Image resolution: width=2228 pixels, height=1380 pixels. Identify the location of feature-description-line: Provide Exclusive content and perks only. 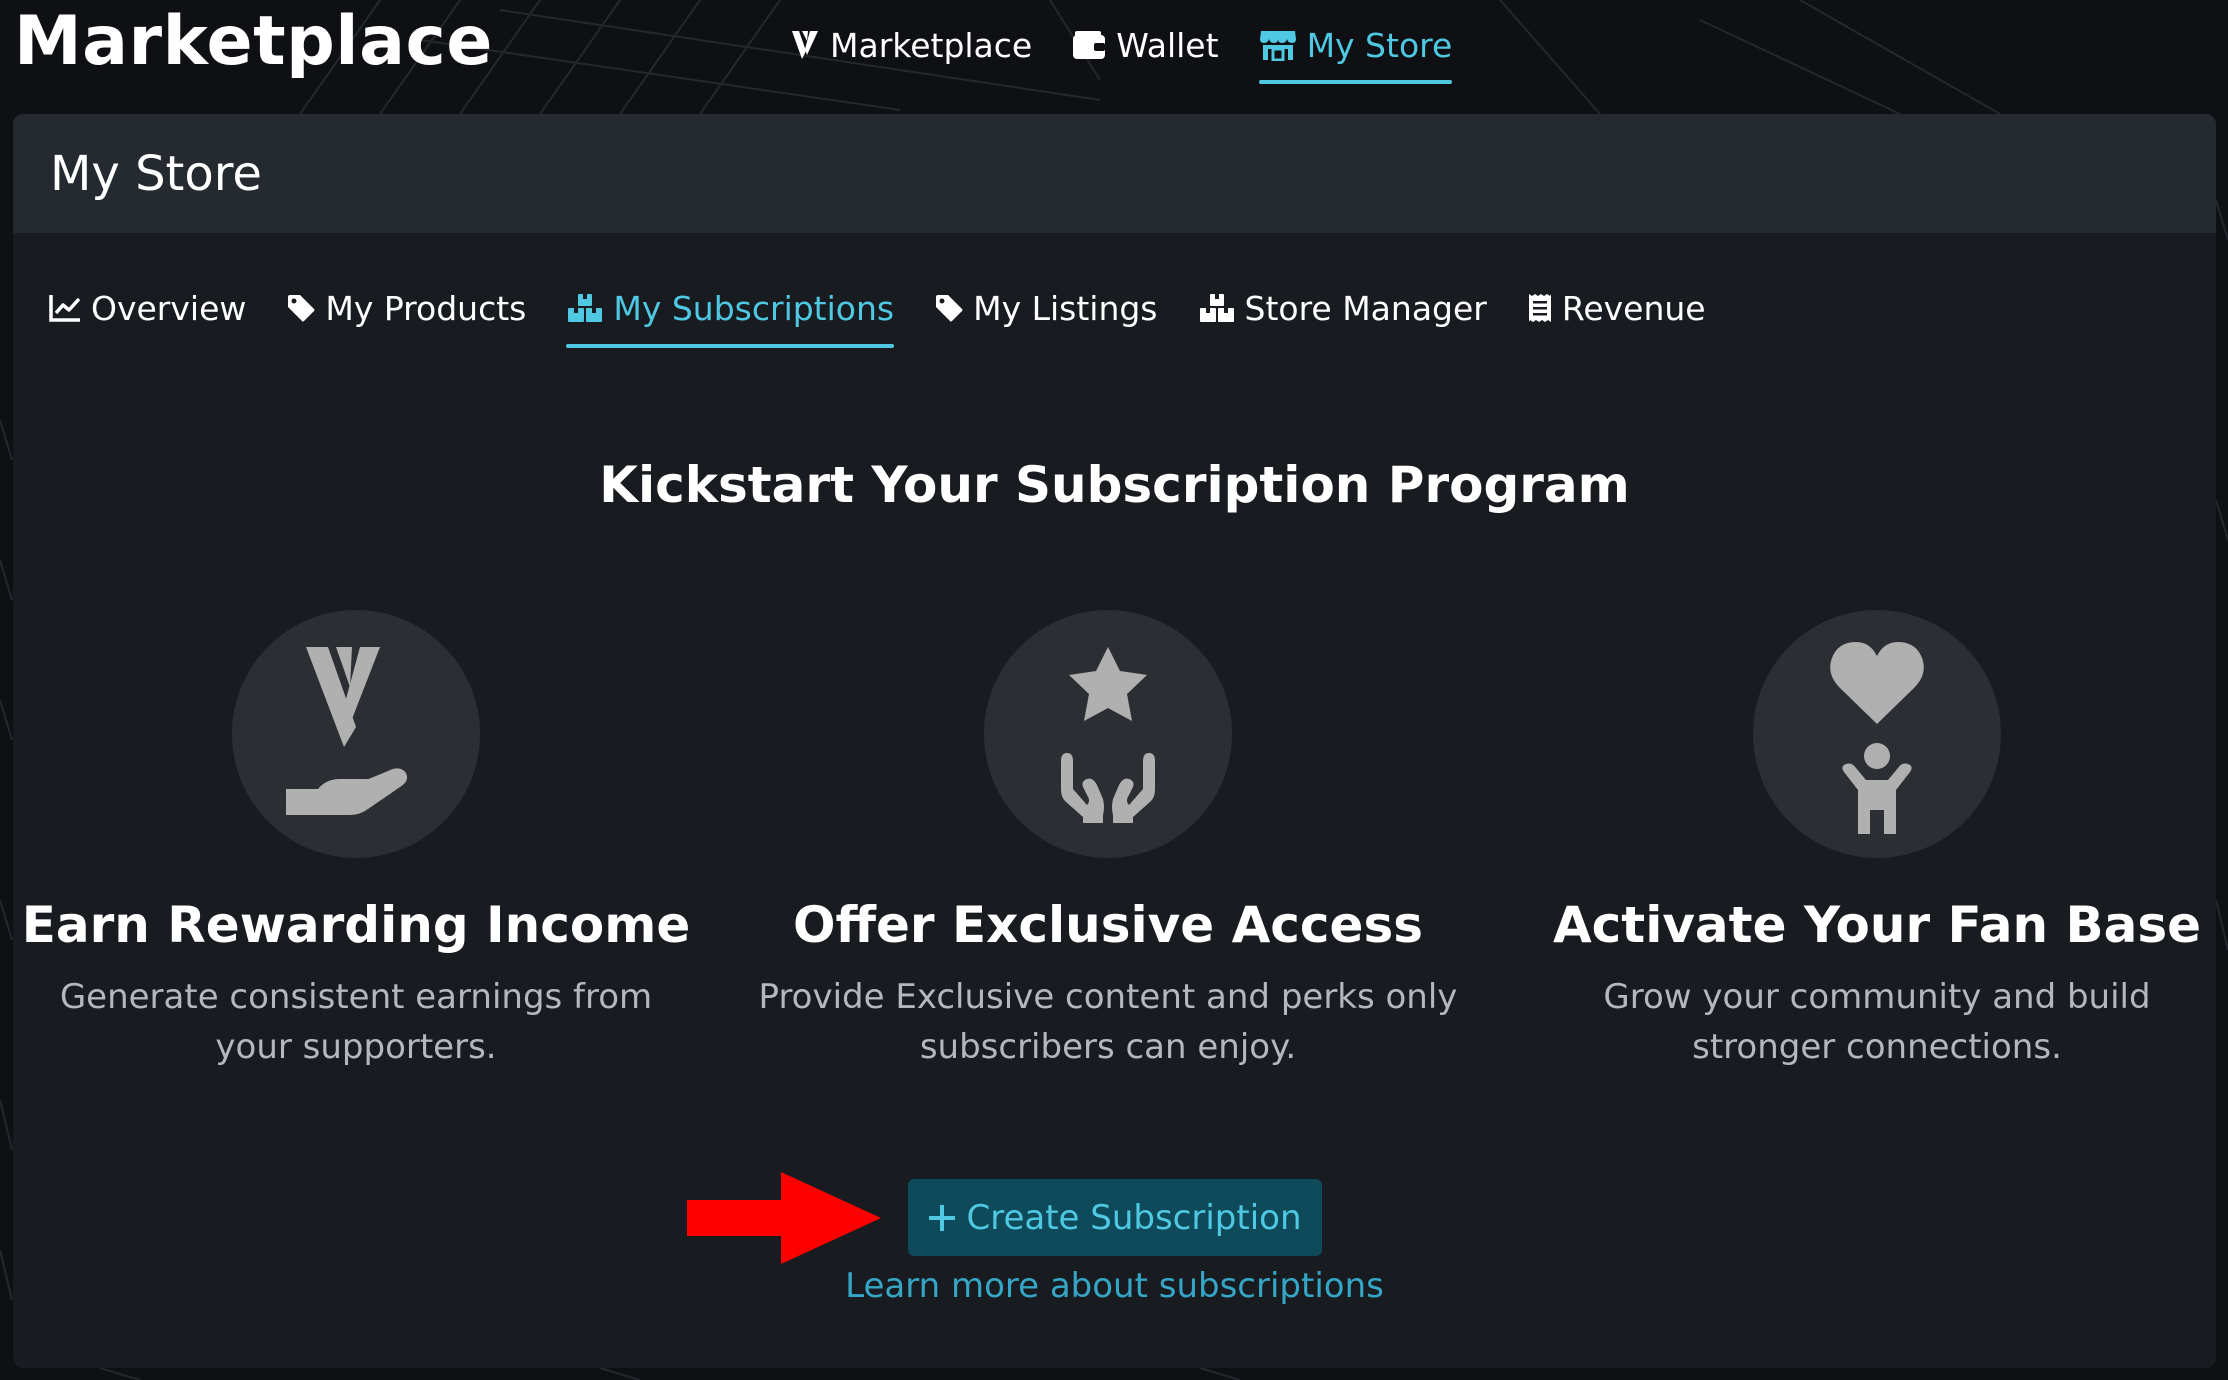
(1108, 997).